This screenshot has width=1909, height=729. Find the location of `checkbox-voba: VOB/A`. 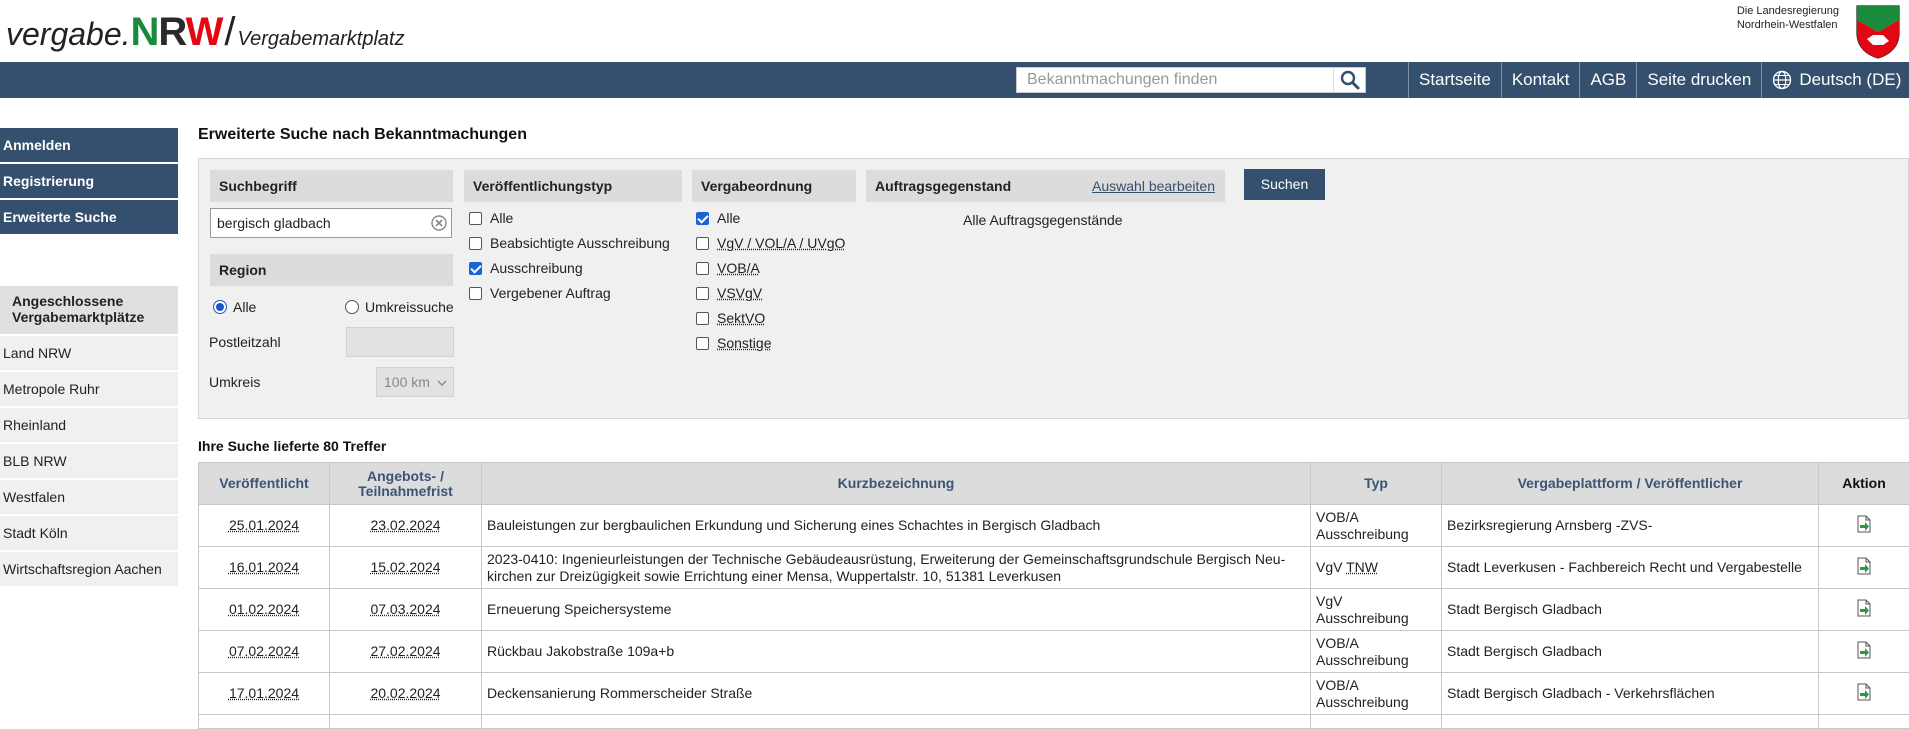

checkbox-voba: VOB/A is located at coordinates (728, 268).